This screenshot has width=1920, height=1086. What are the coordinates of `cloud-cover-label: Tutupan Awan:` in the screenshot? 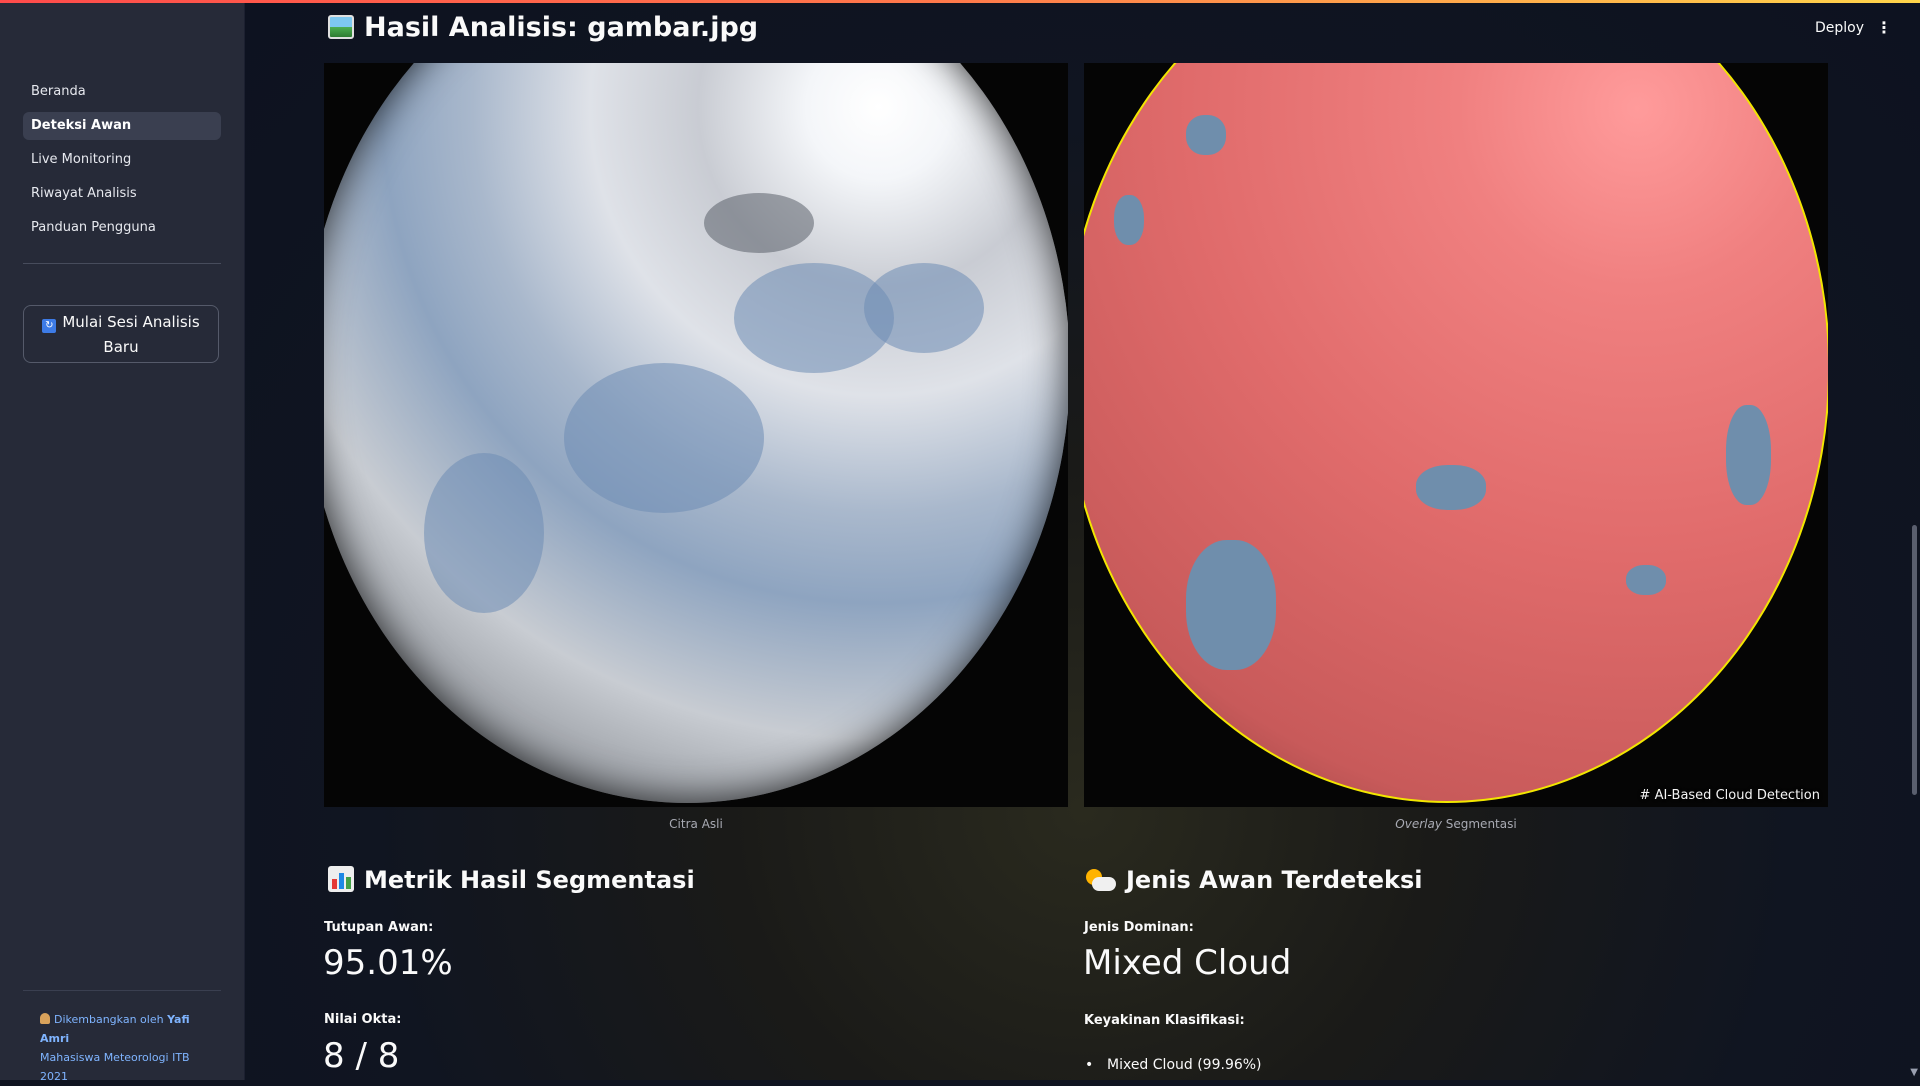 It's located at (379, 927).